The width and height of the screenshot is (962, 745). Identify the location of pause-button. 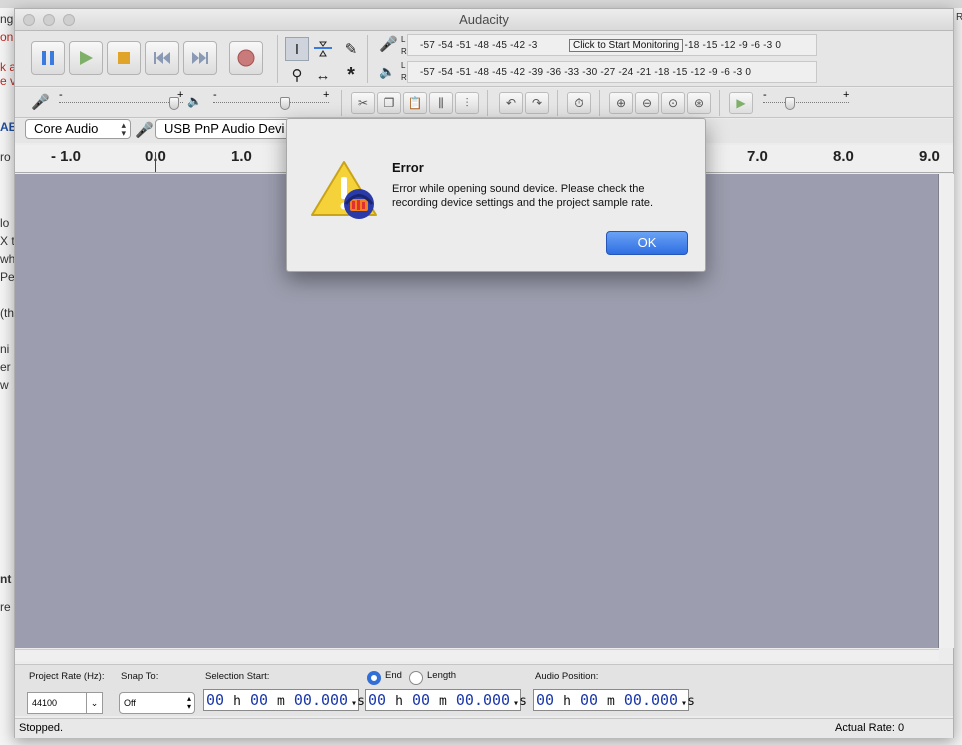
(48, 58).